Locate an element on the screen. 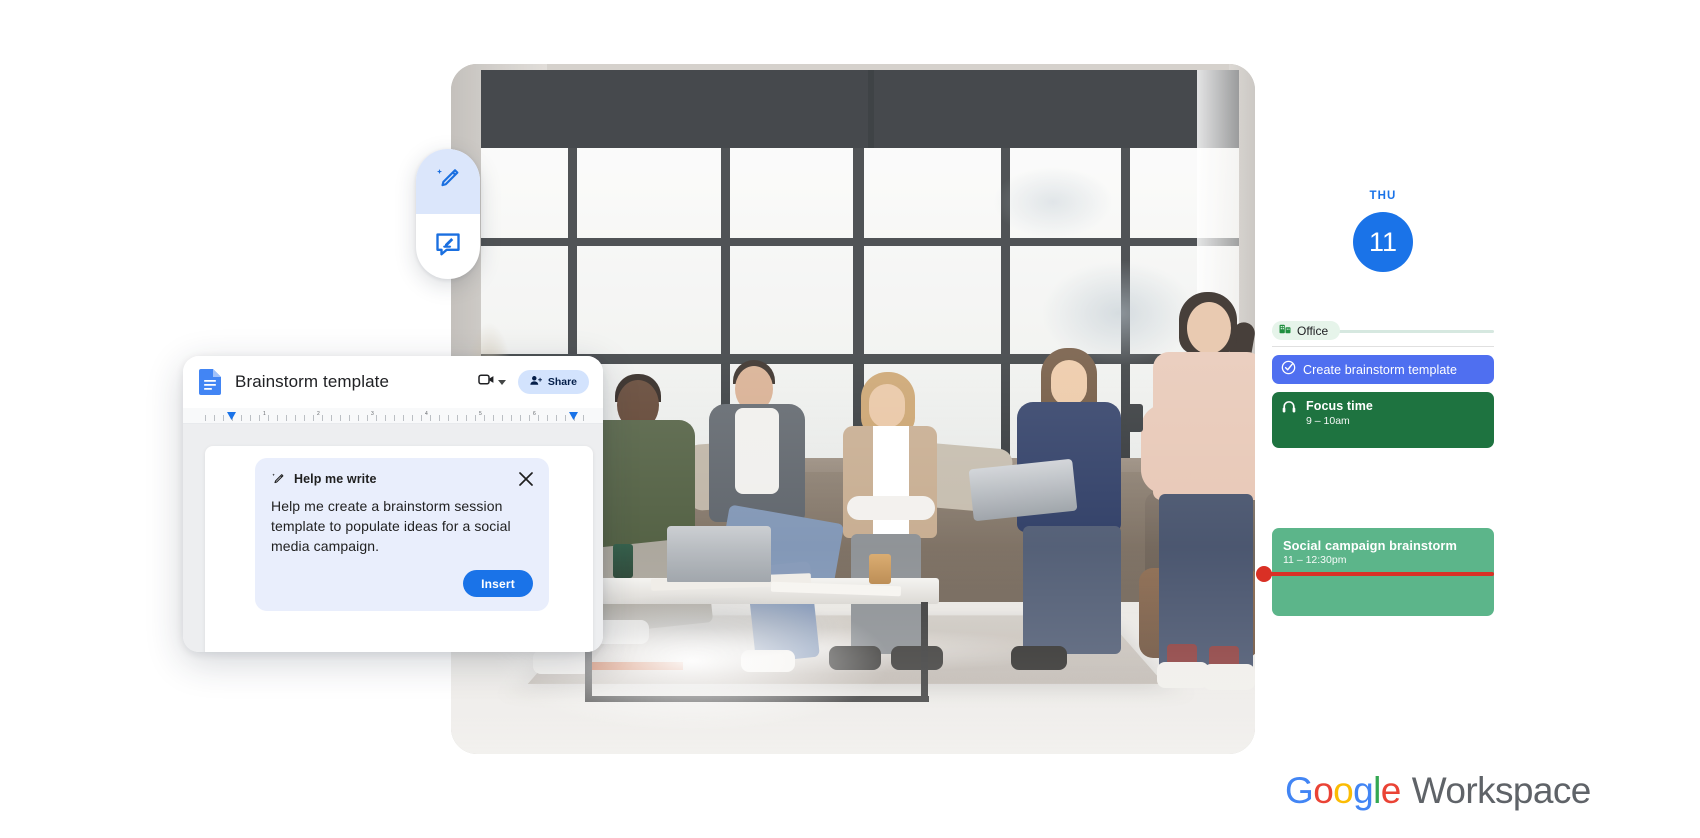 This screenshot has height=838, width=1700. google-workspace-logo: G o o g l e Workspace is located at coordinates (1438, 791).